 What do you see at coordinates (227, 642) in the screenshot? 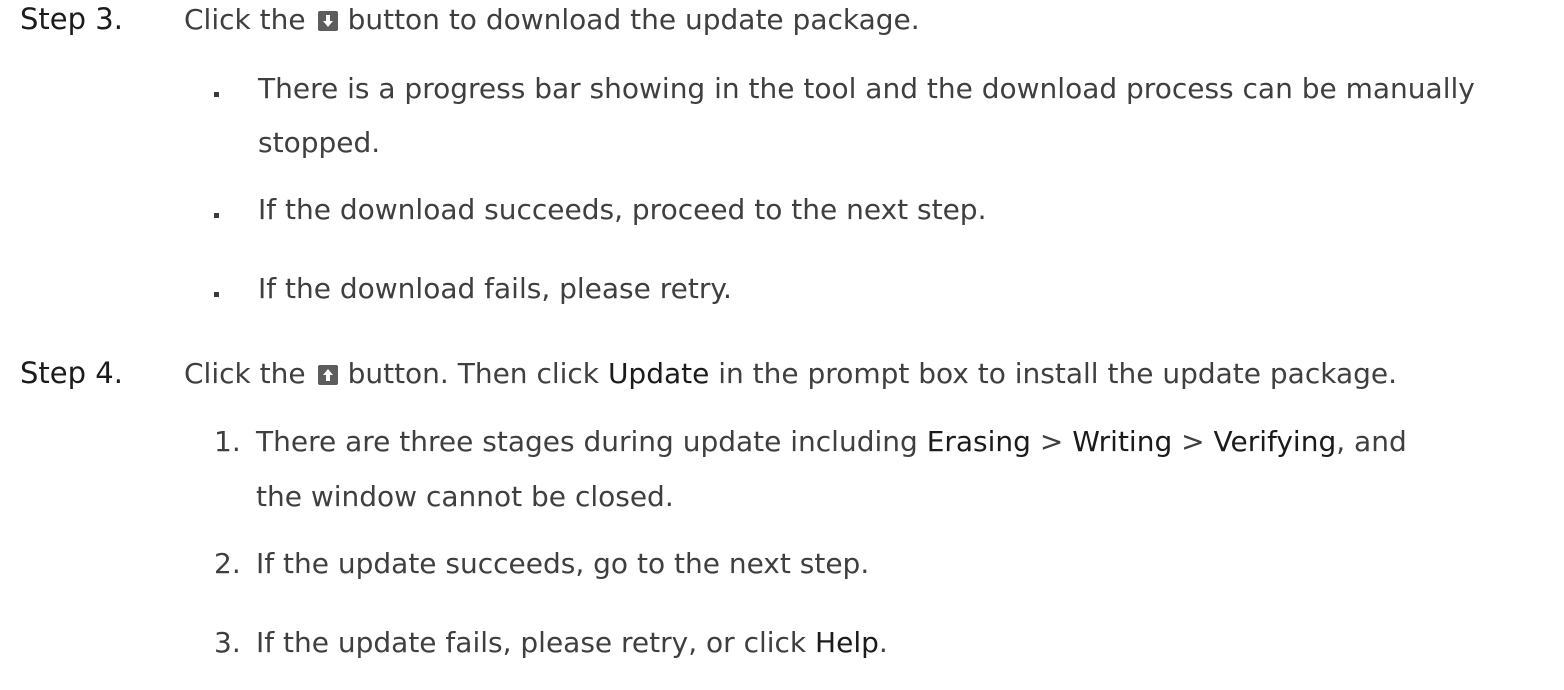
I see `step-4-item-3-number: 3.` at bounding box center [227, 642].